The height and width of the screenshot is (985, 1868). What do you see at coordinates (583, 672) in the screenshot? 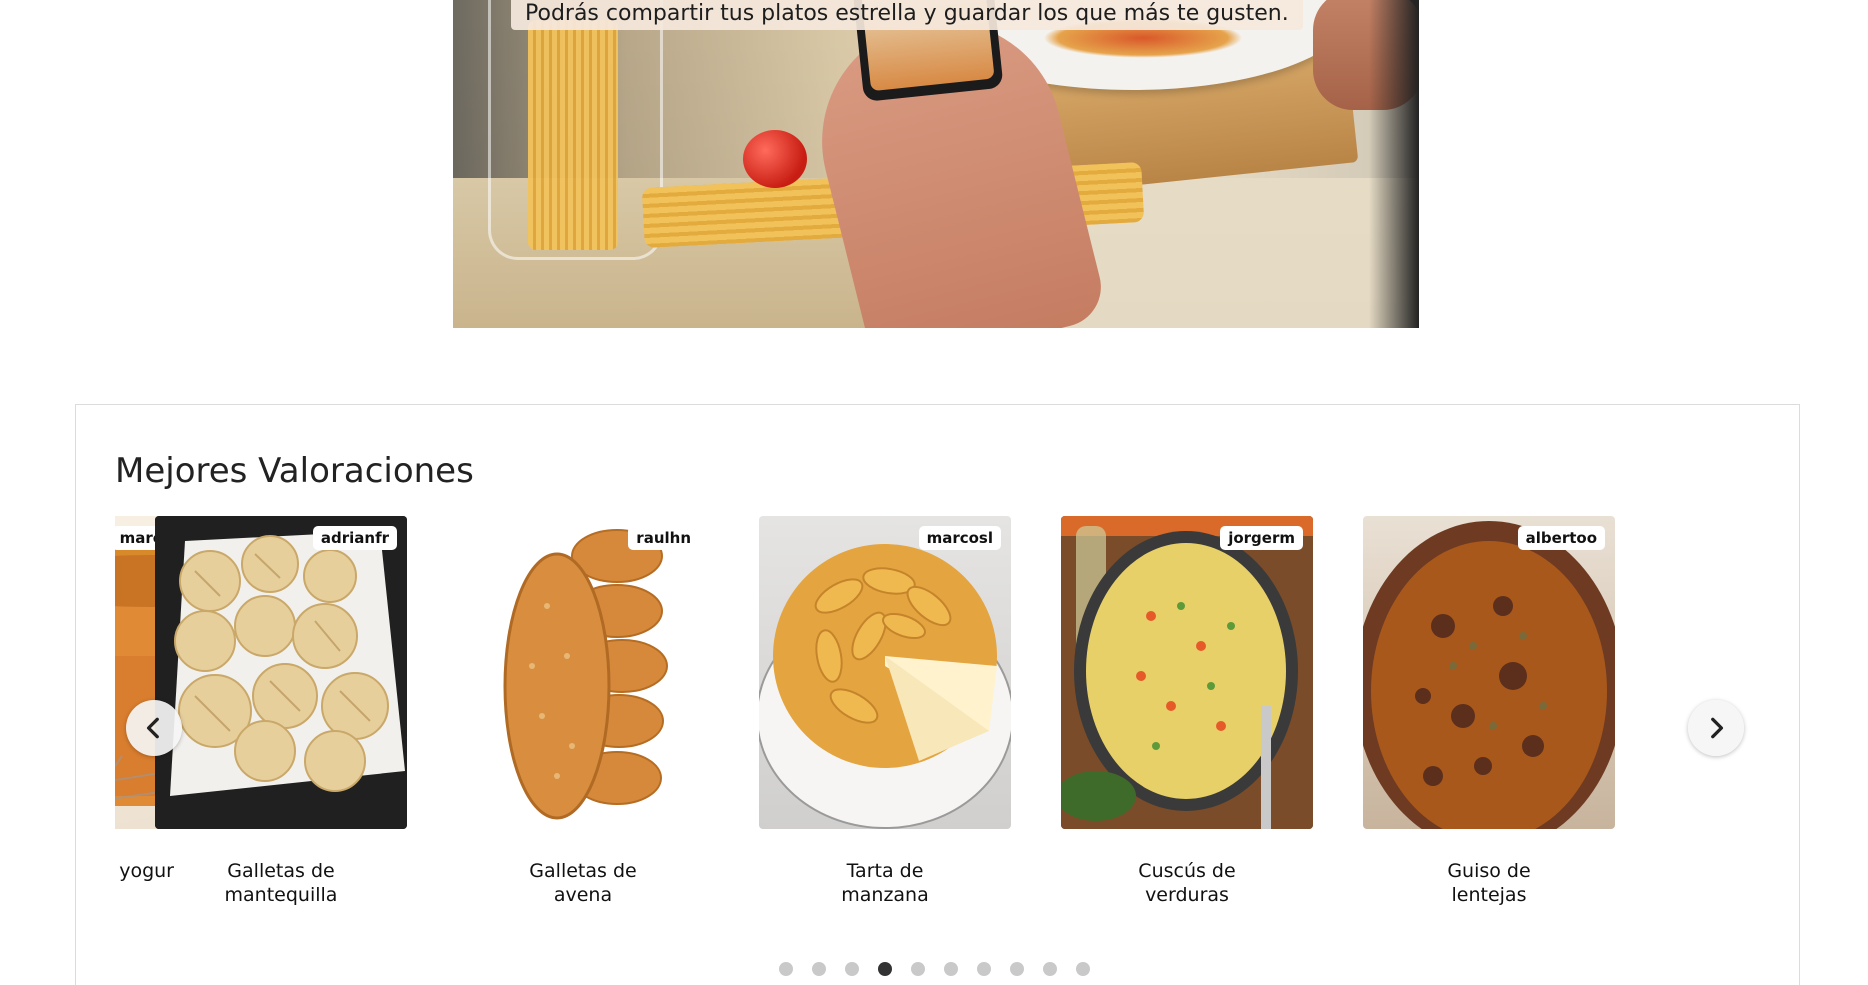
I see `recipe-image-oat-cookies: raulhn` at bounding box center [583, 672].